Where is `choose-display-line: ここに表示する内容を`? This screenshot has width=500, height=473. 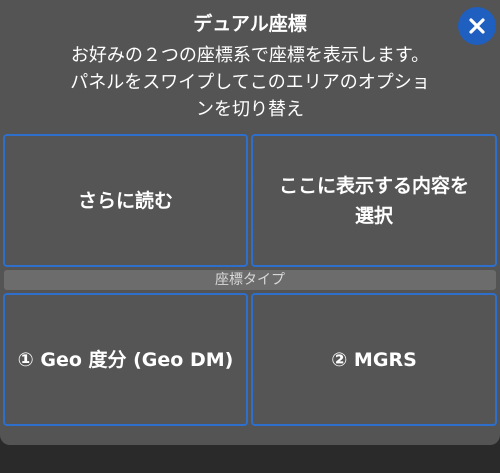
choose-display-line: ここに表示する内容を is located at coordinates (373, 185).